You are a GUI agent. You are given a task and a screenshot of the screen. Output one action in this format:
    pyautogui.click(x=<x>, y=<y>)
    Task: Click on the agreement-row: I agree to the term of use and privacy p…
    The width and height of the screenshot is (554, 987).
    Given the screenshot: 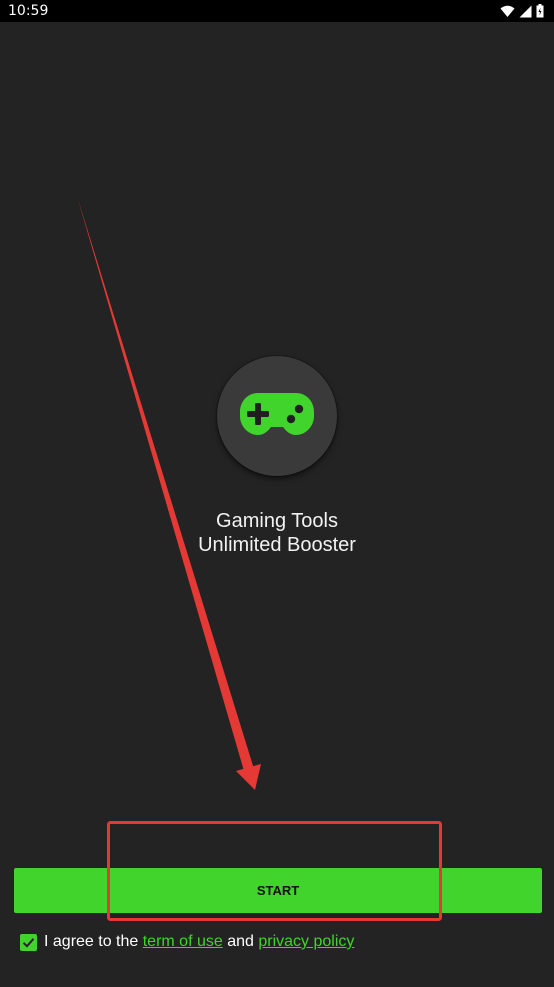 What is the action you would take?
    pyautogui.click(x=187, y=942)
    